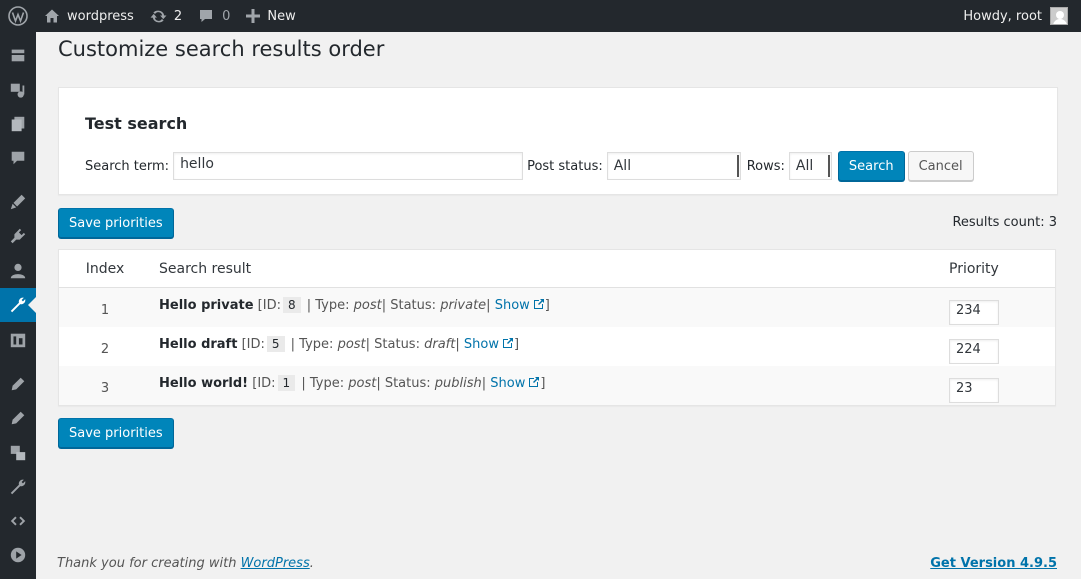 This screenshot has width=1081, height=579. I want to click on menu-appearance, so click(18, 202).